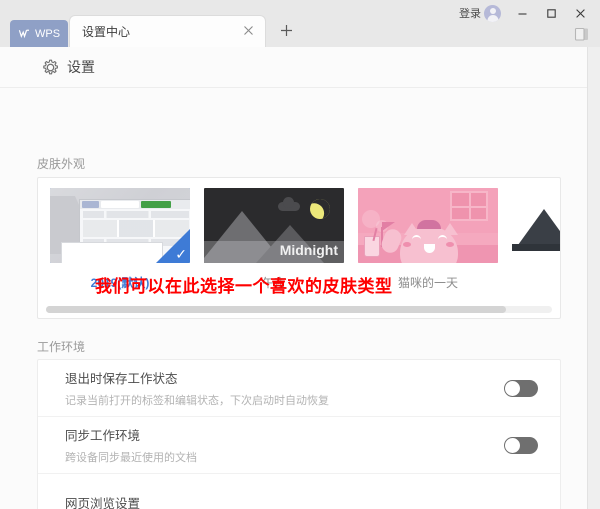  What do you see at coordinates (103, 436) in the screenshot?
I see `setting-title-sync-env: 同步工作环境` at bounding box center [103, 436].